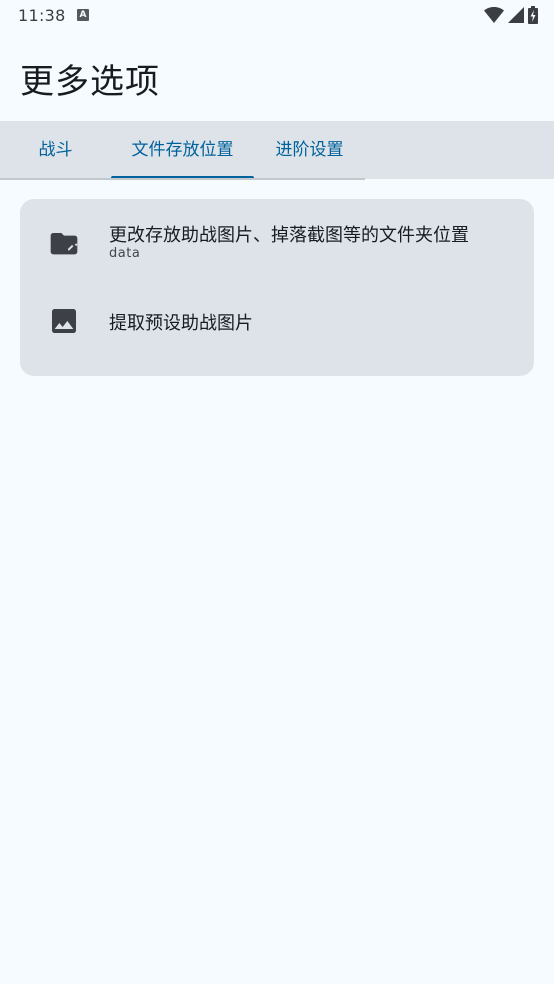  Describe the element at coordinates (516, 15) in the screenshot. I see `signal-icon` at that location.